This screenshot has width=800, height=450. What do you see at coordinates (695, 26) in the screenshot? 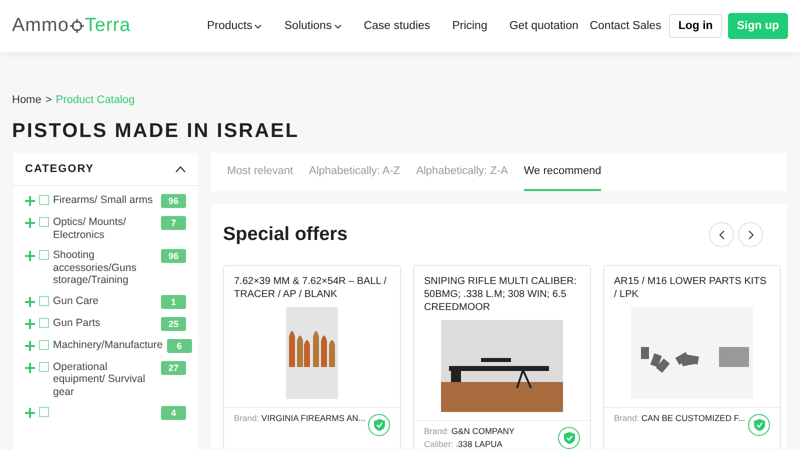
I see `login-button: Log in` at bounding box center [695, 26].